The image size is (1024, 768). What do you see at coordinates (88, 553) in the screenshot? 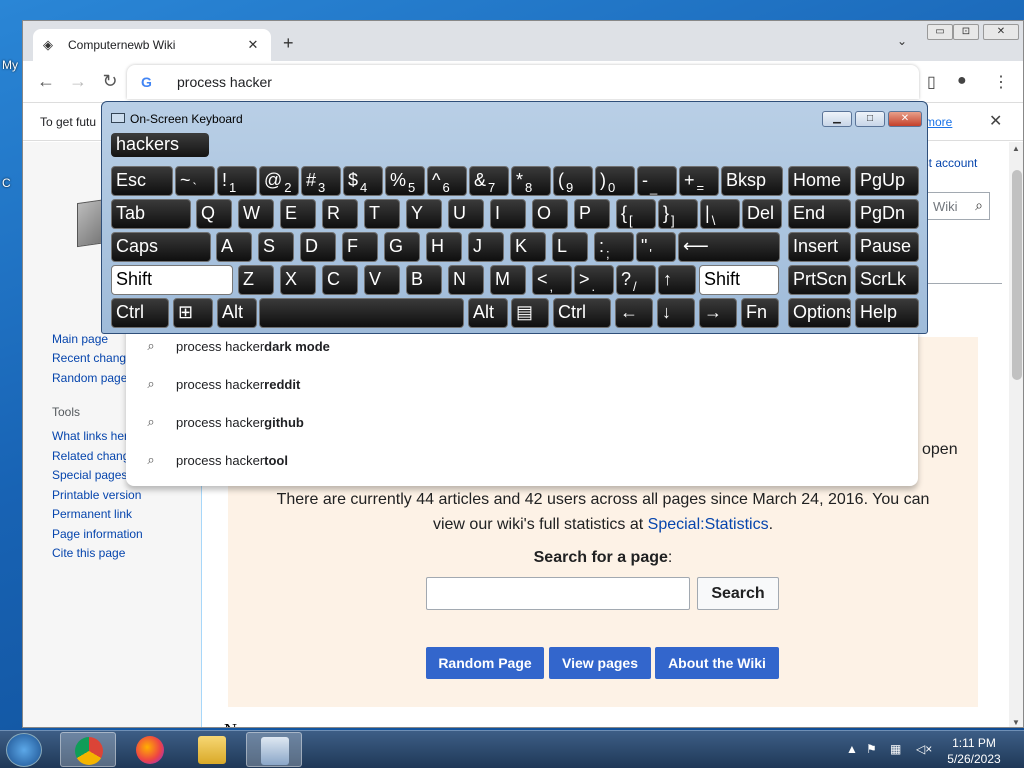
I see `sidebar-link-cite-this-page: Cite this page` at bounding box center [88, 553].